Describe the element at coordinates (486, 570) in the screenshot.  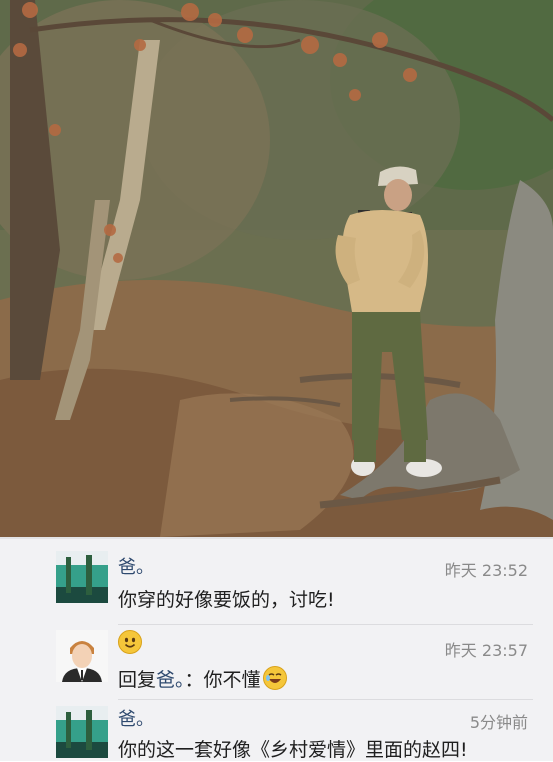
I see `comment-time: 昨天 23:52` at that location.